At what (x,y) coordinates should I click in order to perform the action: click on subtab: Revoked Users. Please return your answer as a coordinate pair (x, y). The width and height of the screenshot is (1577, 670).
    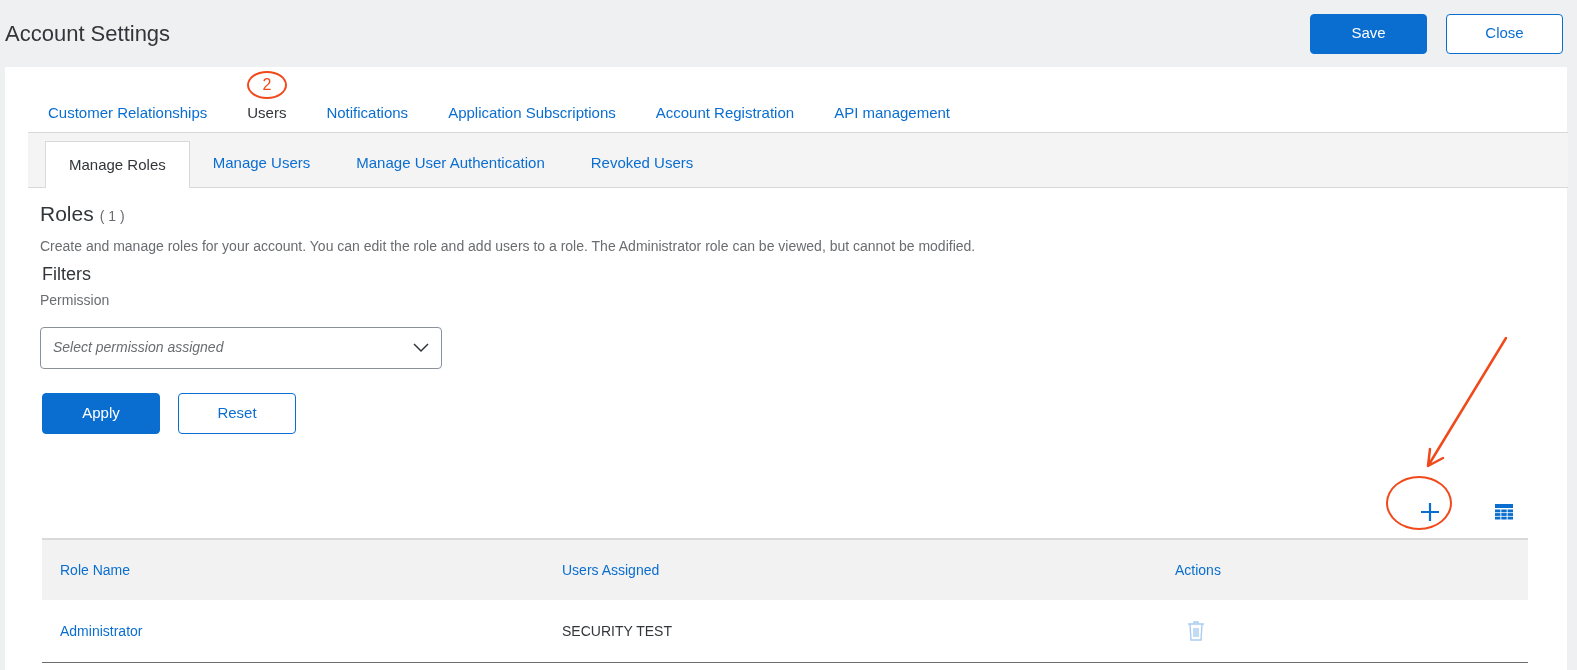
    Looking at the image, I should click on (642, 163).